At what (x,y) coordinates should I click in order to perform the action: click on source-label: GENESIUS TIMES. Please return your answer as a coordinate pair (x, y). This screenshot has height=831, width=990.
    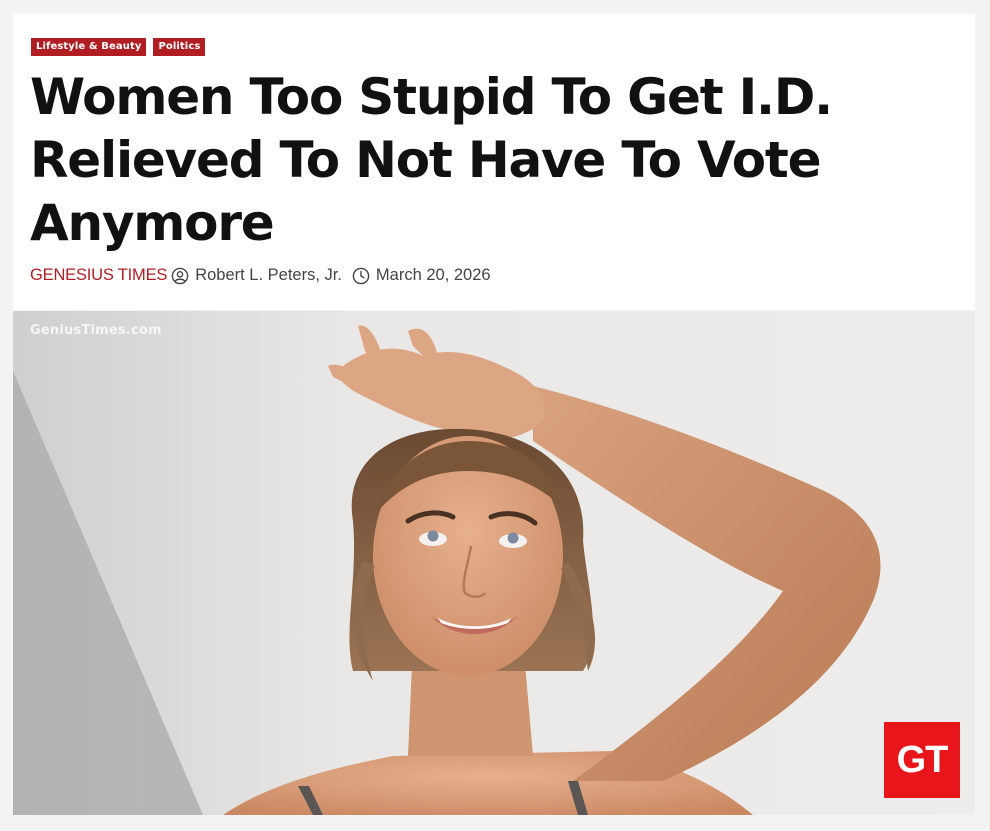
    Looking at the image, I should click on (98, 275).